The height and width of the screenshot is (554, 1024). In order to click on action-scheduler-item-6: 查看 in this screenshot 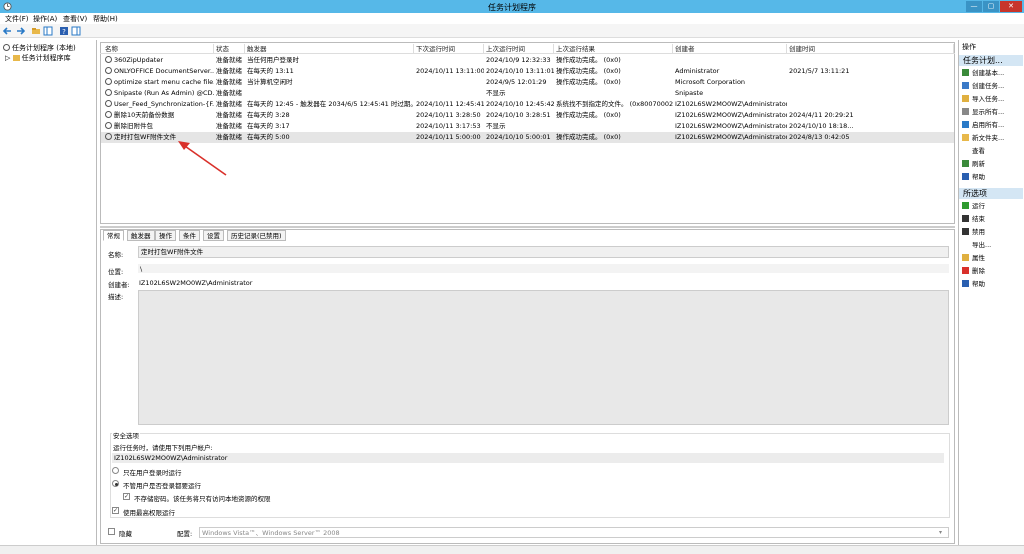, I will do `click(973, 151)`.